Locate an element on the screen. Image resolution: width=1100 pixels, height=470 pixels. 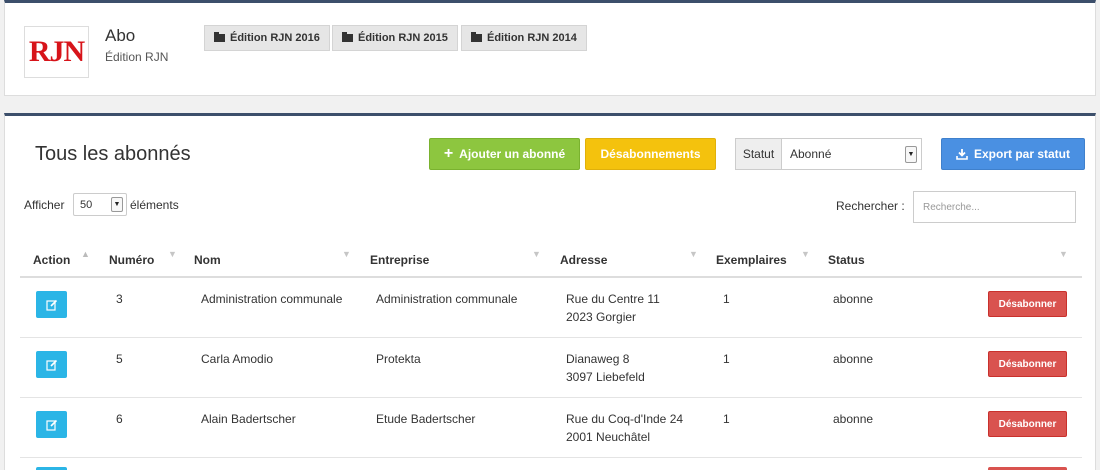
search-label: Rechercher : is located at coordinates (870, 206).